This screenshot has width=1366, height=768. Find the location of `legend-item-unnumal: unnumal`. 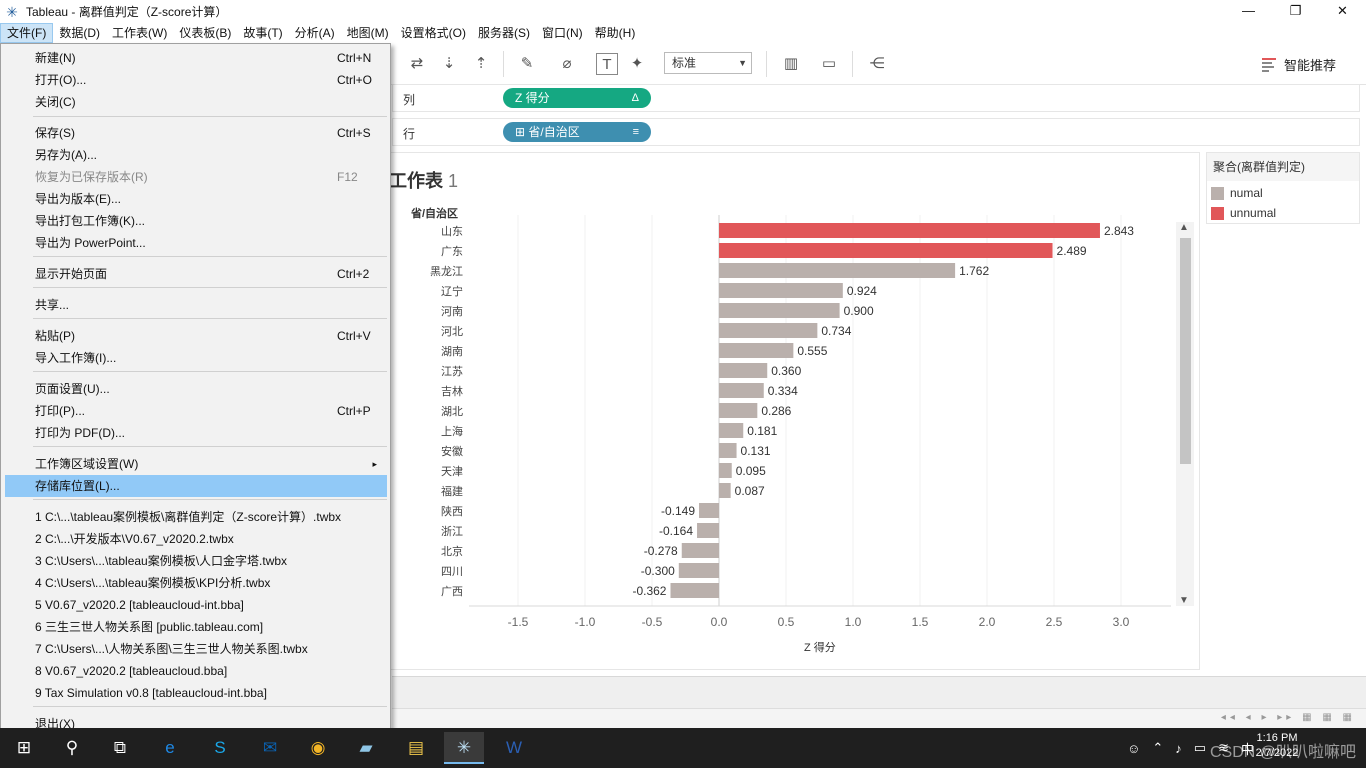

legend-item-unnumal: unnumal is located at coordinates (1243, 213).